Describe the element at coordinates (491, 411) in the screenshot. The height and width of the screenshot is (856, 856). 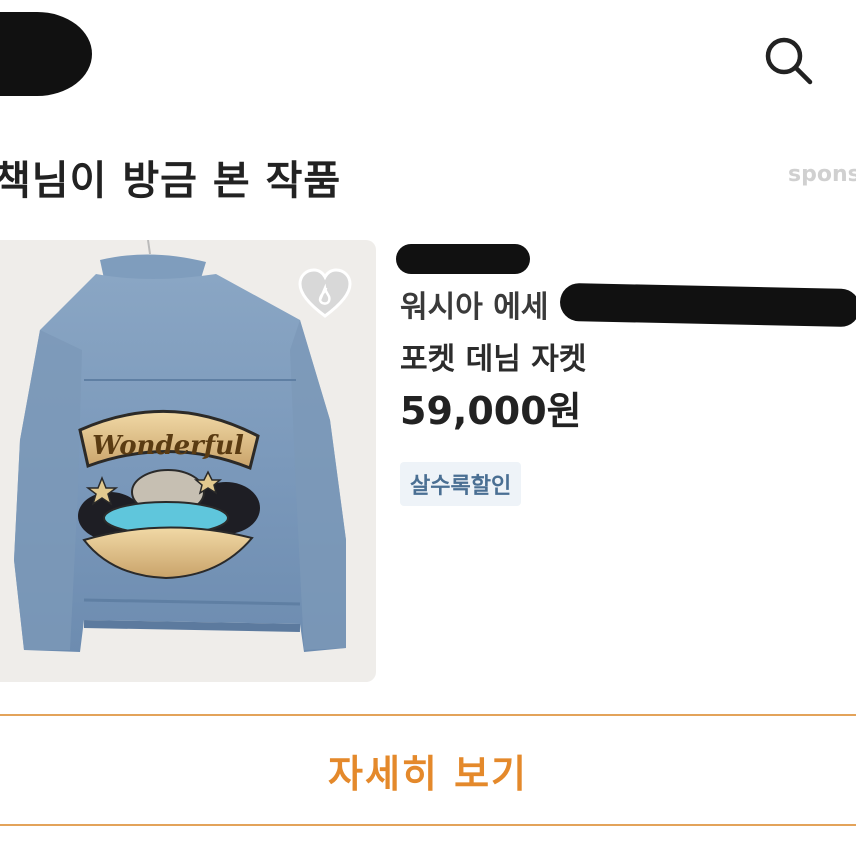
I see `product-price: 59,000원` at that location.